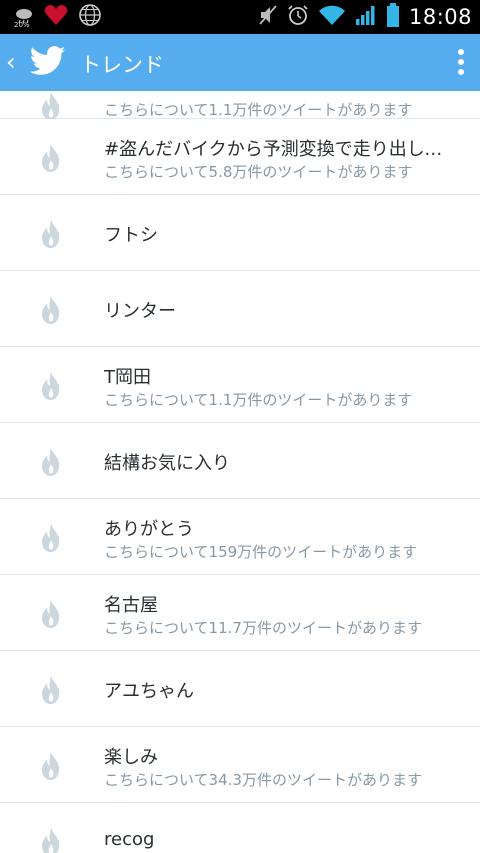  What do you see at coordinates (240, 309) in the screenshot?
I see `trend-row: リンター` at bounding box center [240, 309].